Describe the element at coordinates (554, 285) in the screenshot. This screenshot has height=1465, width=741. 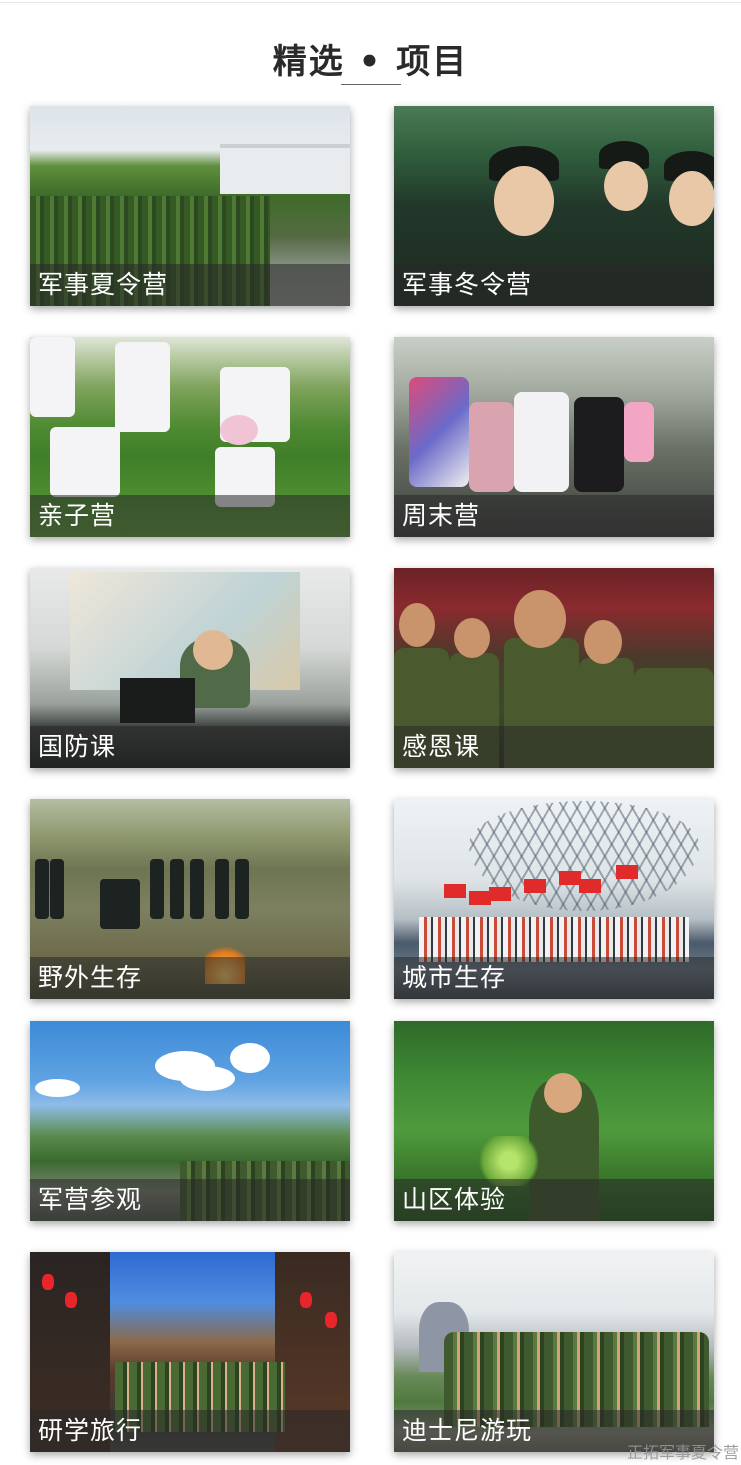
I see `project-card-label: 军事冬令营` at that location.